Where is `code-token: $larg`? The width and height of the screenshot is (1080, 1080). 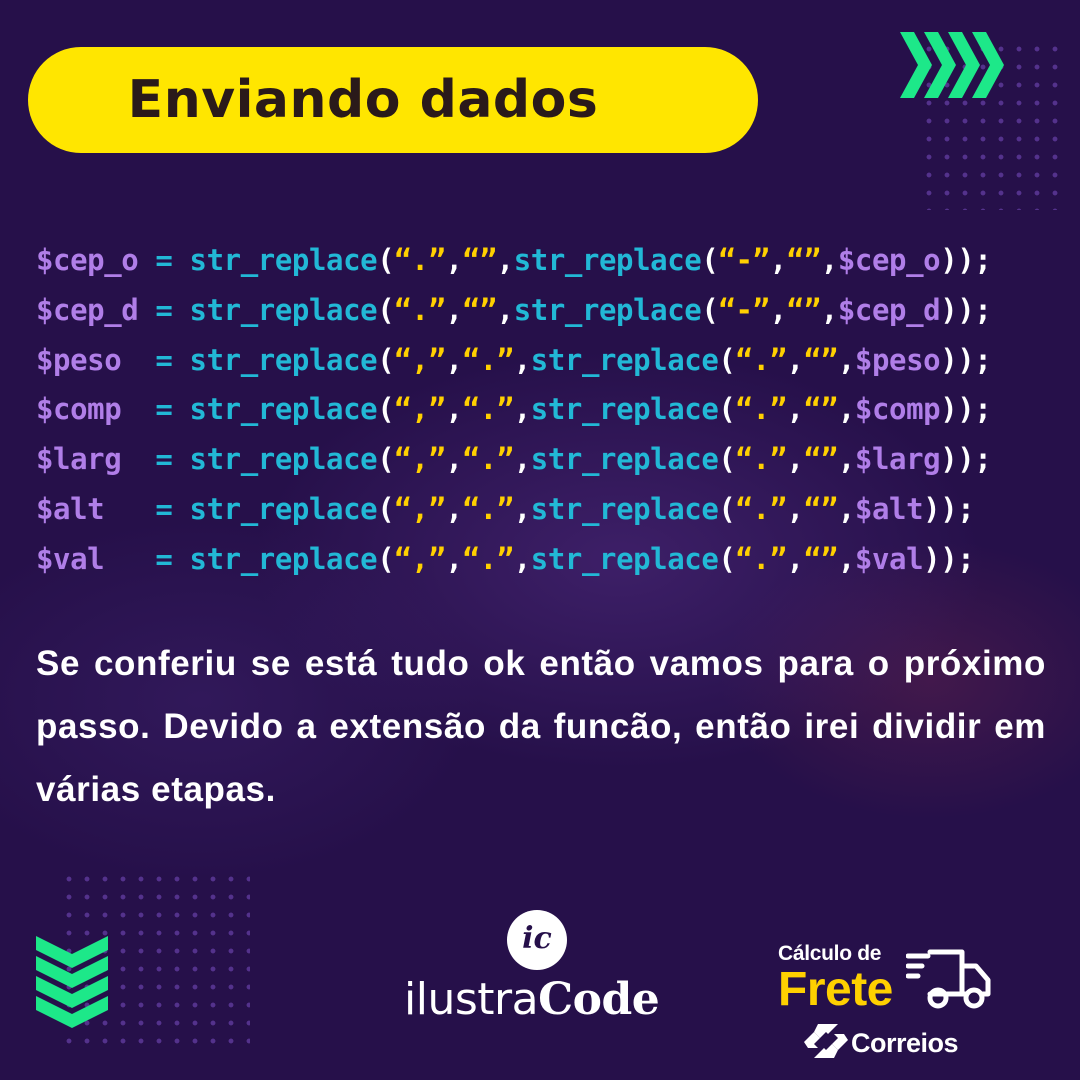 code-token: $larg is located at coordinates (897, 459).